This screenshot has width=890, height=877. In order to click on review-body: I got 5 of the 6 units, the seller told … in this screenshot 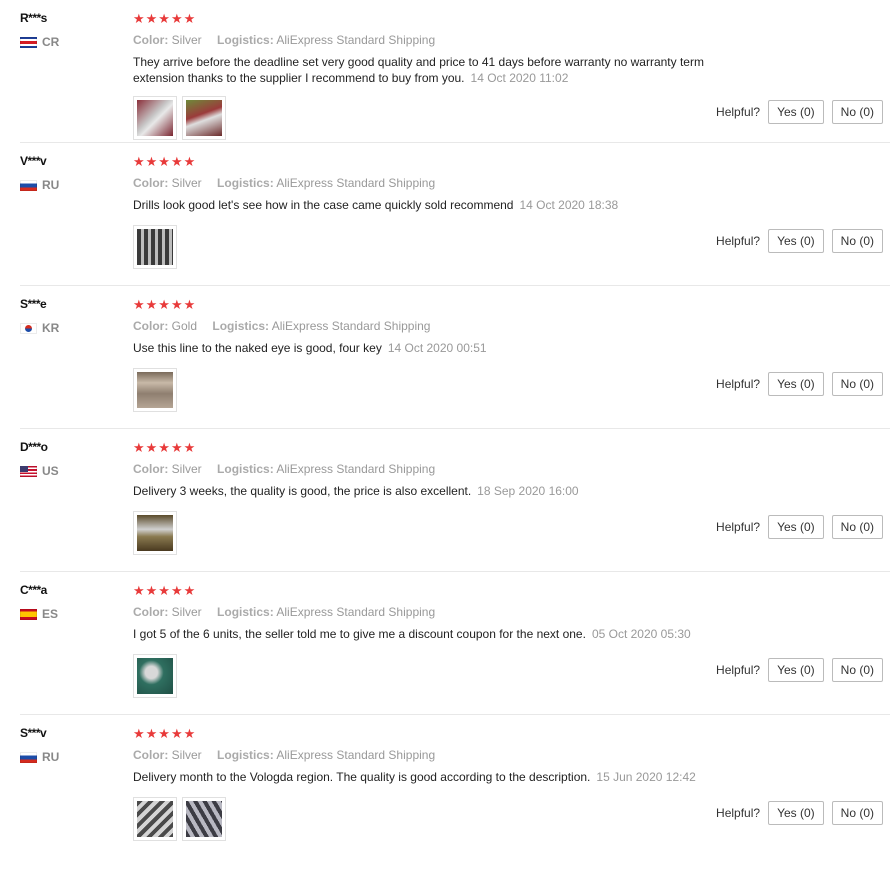, I will do `click(359, 634)`.